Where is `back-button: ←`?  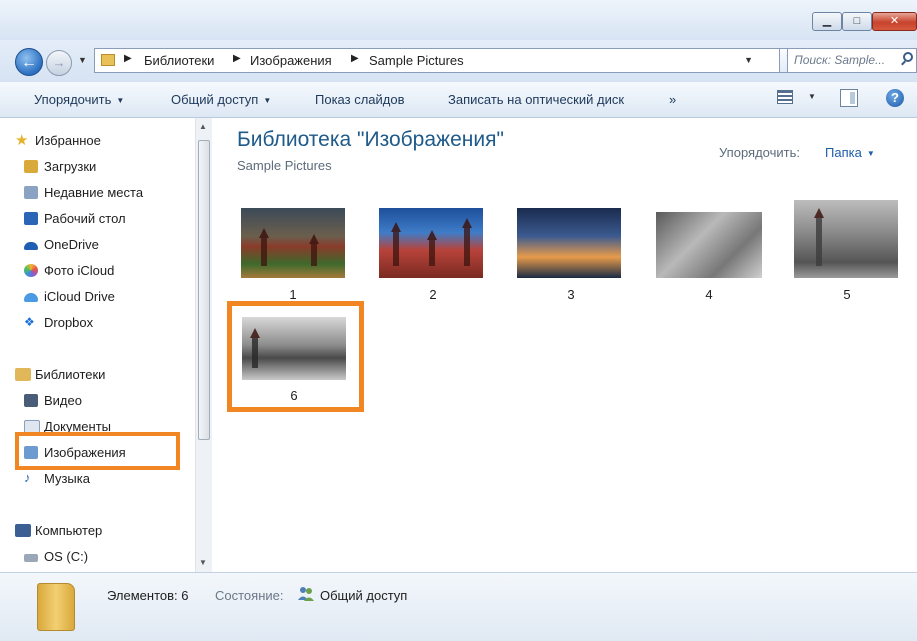
back-button: ← is located at coordinates (29, 62).